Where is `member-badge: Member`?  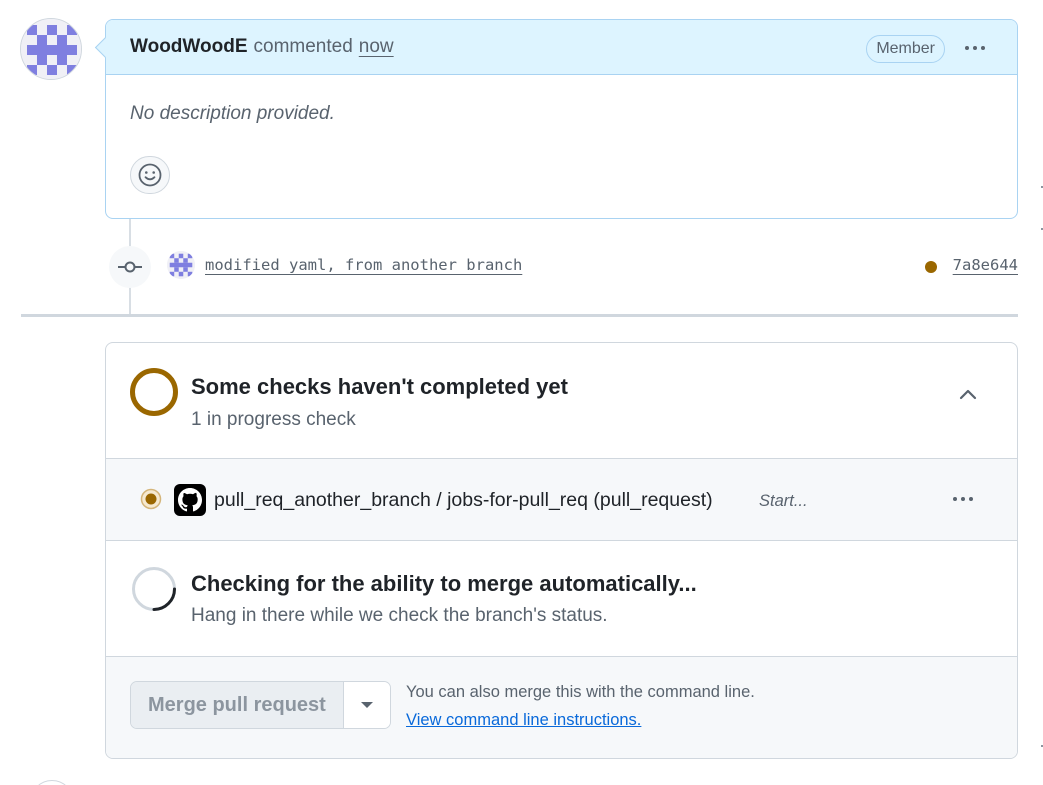
member-badge: Member is located at coordinates (905, 49).